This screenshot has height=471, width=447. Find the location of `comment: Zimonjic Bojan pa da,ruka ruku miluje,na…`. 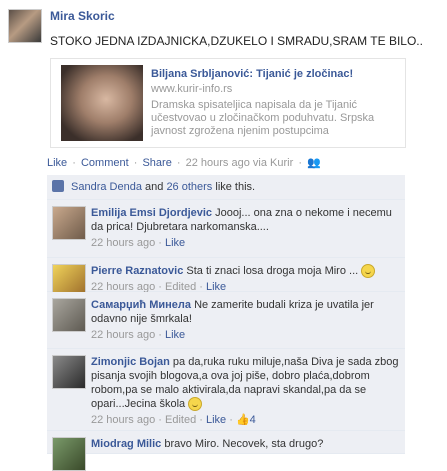

comment: Zimonjic Bojan pa da,ruka ruku miluje,na… is located at coordinates (226, 390).